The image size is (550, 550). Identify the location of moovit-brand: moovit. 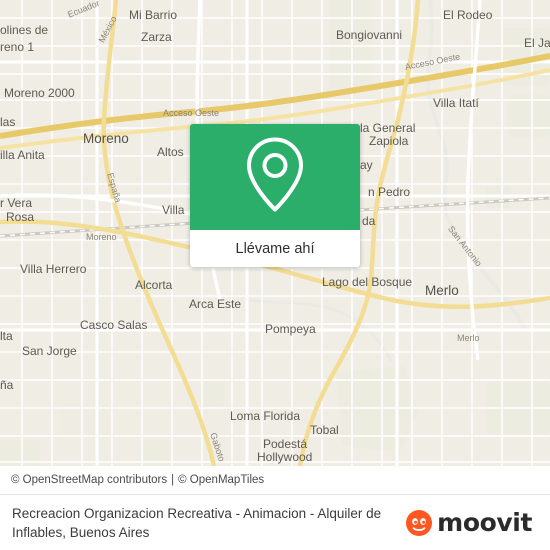
(472, 522).